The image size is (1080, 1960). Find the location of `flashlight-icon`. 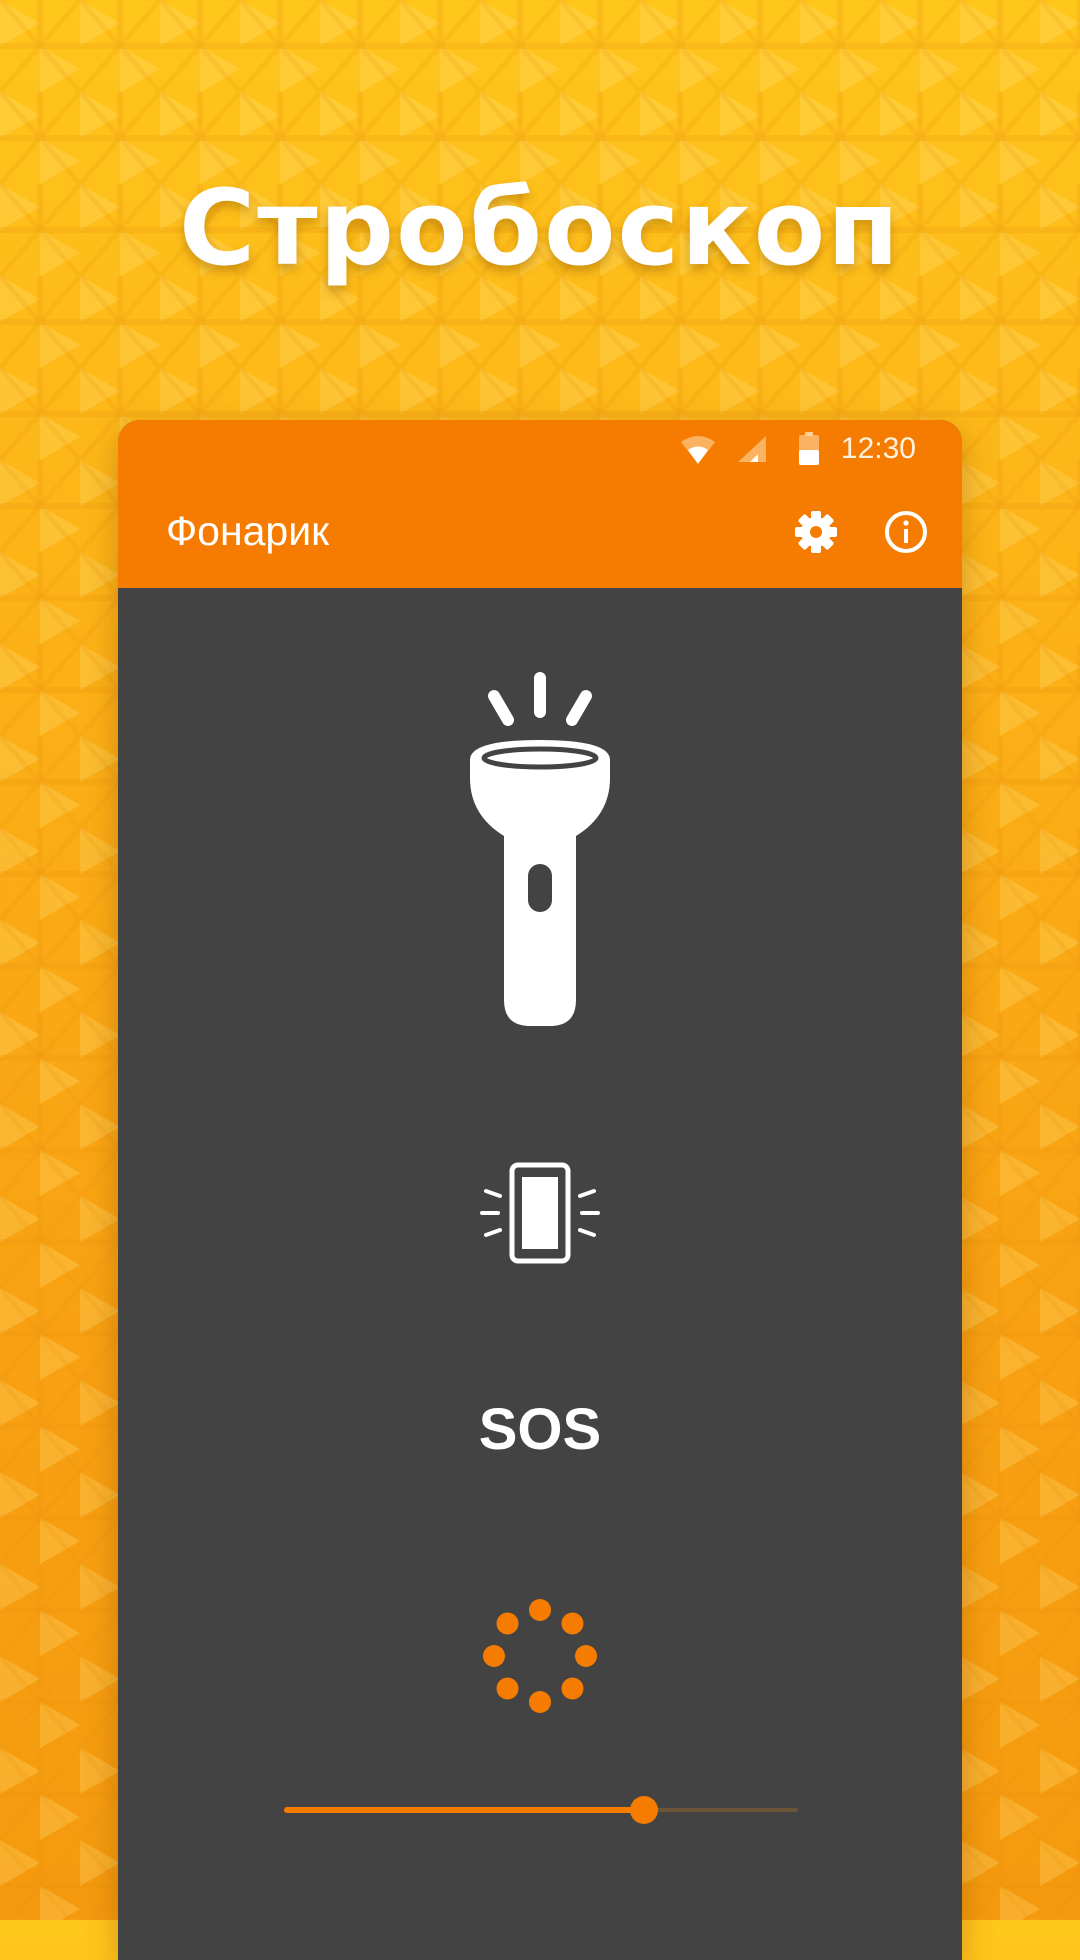

flashlight-icon is located at coordinates (540, 849).